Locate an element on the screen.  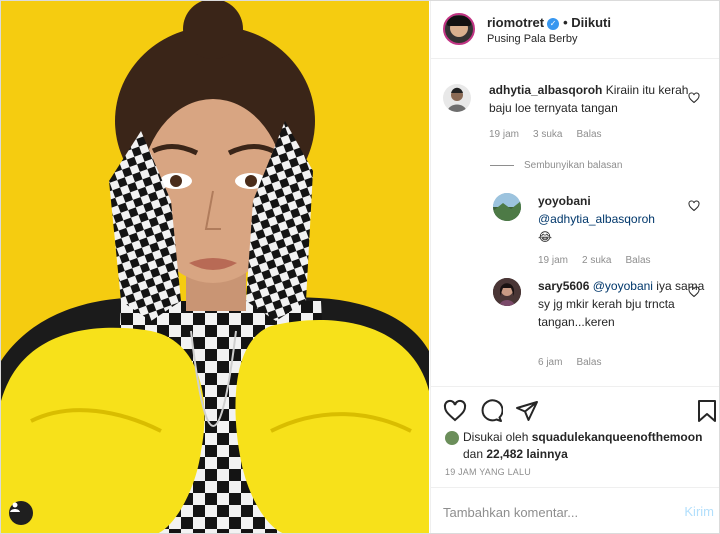
reply-meta: 6 jam Balas is located at coordinates (576, 362).